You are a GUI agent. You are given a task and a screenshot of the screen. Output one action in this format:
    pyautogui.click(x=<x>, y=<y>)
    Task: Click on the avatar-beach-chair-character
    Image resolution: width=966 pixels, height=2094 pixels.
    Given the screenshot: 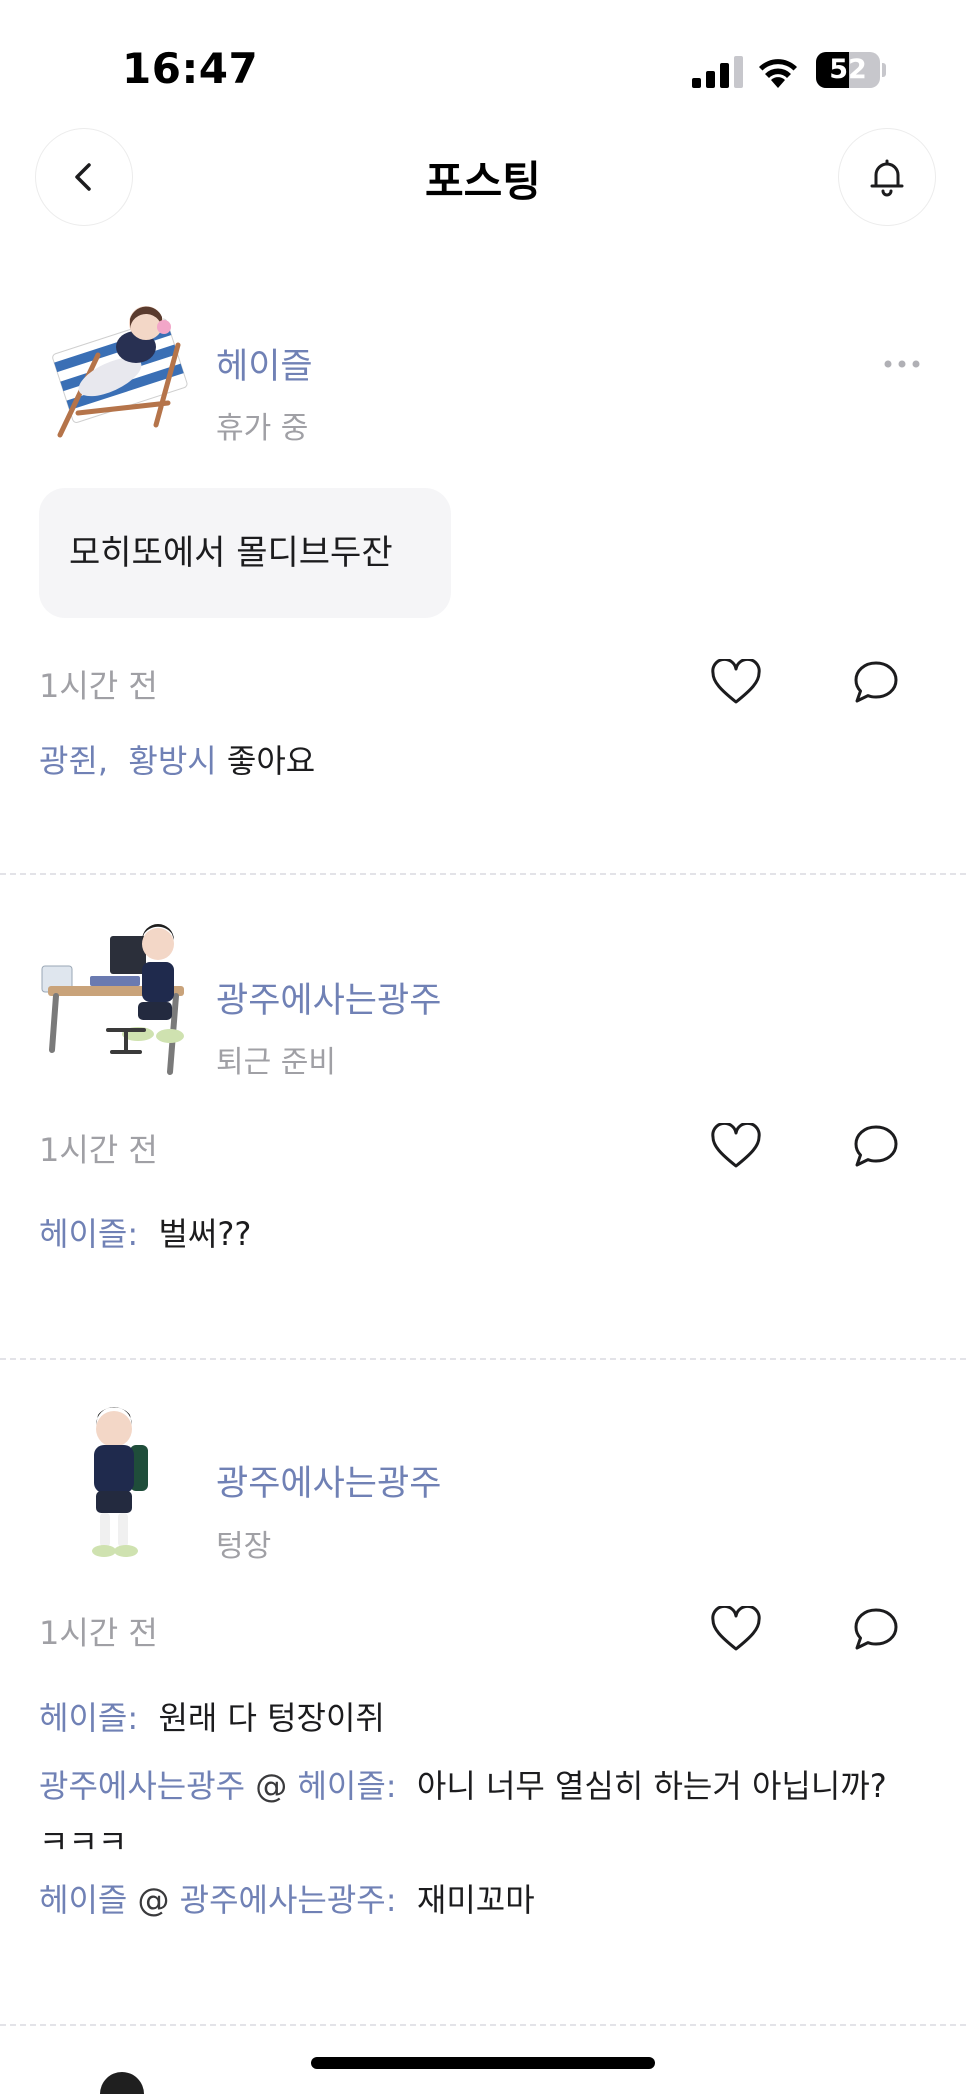 What is the action you would take?
    pyautogui.click(x=118, y=365)
    